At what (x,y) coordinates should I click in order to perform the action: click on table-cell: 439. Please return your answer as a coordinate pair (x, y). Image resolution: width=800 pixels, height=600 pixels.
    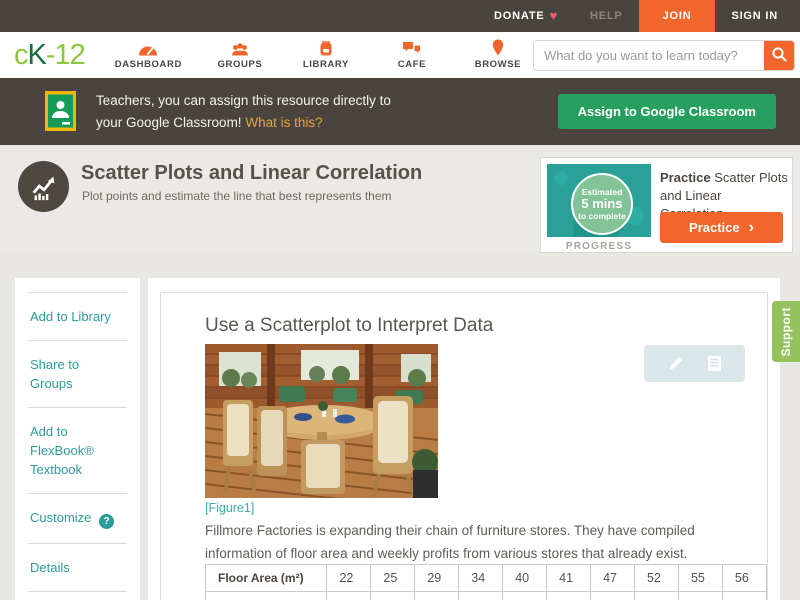
    Looking at the image, I should click on (700, 595).